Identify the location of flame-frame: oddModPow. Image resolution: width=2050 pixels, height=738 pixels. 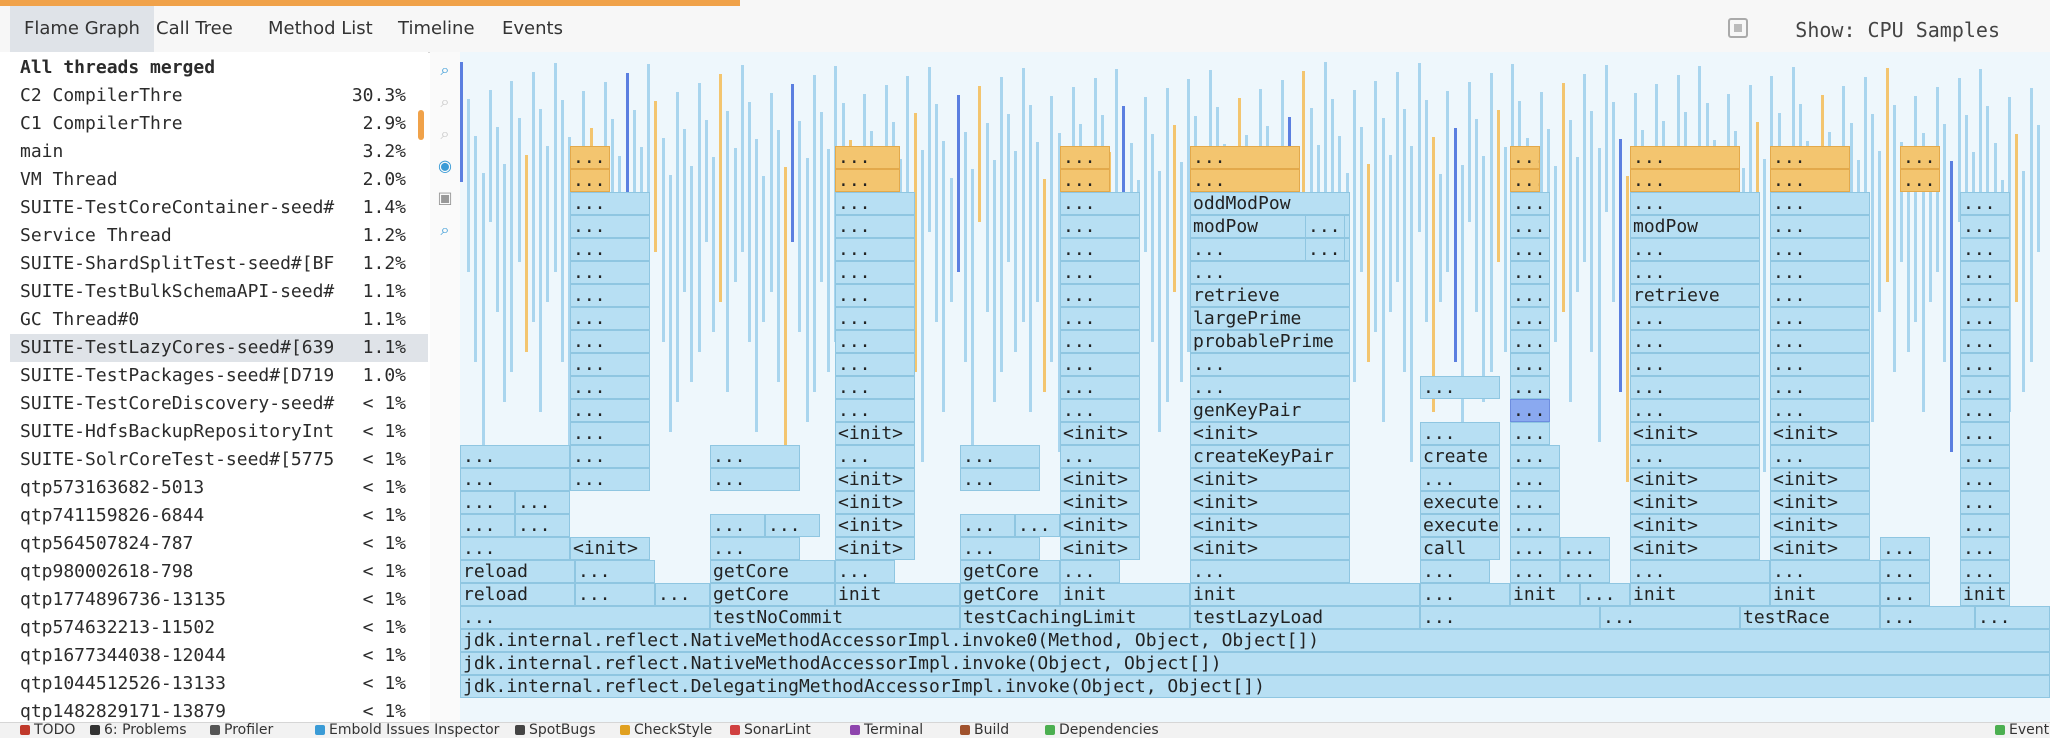
(1270, 203).